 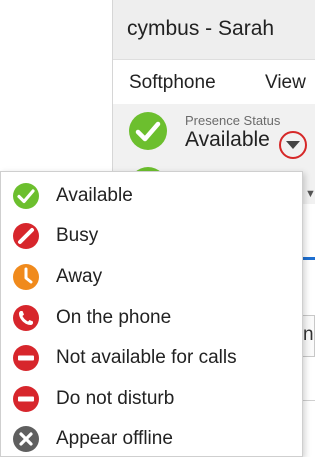 I want to click on x-circle-icon, so click(x=26, y=439).